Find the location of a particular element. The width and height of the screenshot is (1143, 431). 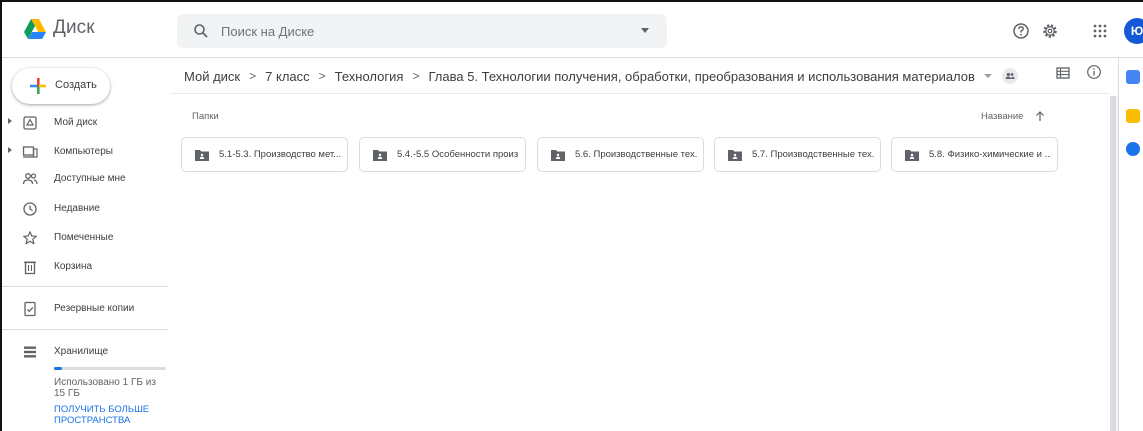

search-options-caret-icon is located at coordinates (645, 30).